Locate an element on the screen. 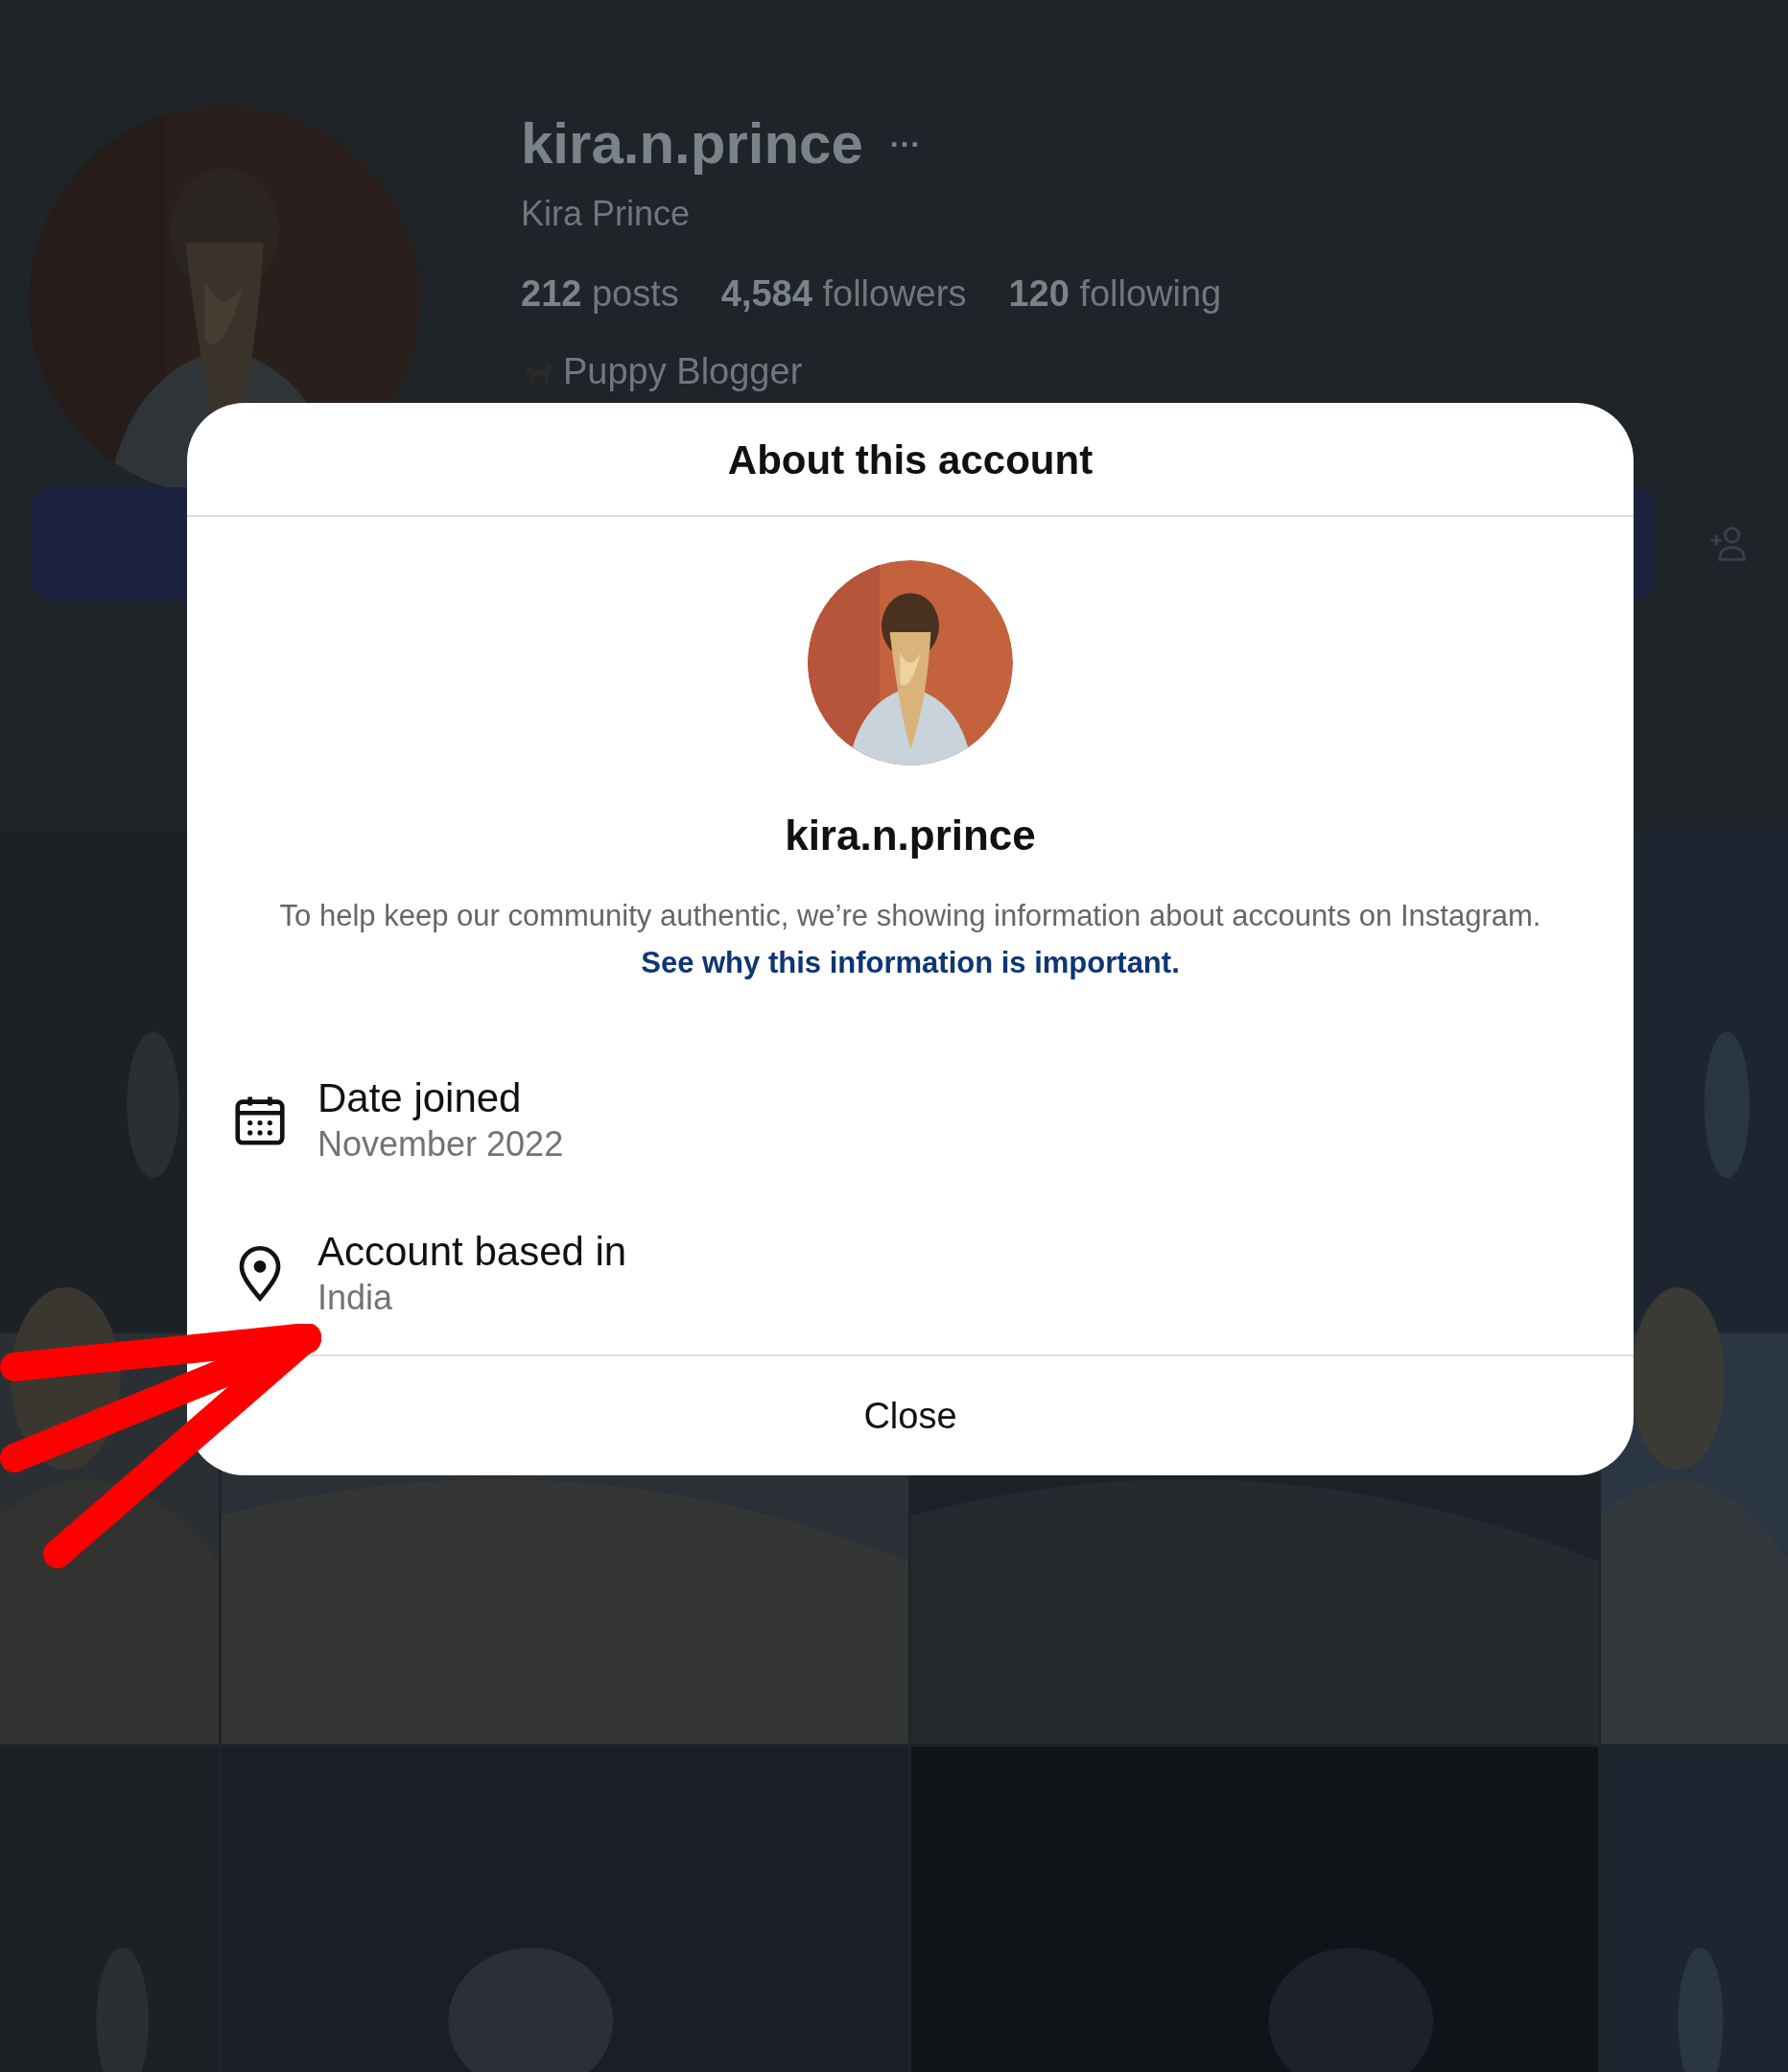 The width and height of the screenshot is (1788, 2072). dialog-title: About this account is located at coordinates (910, 460).